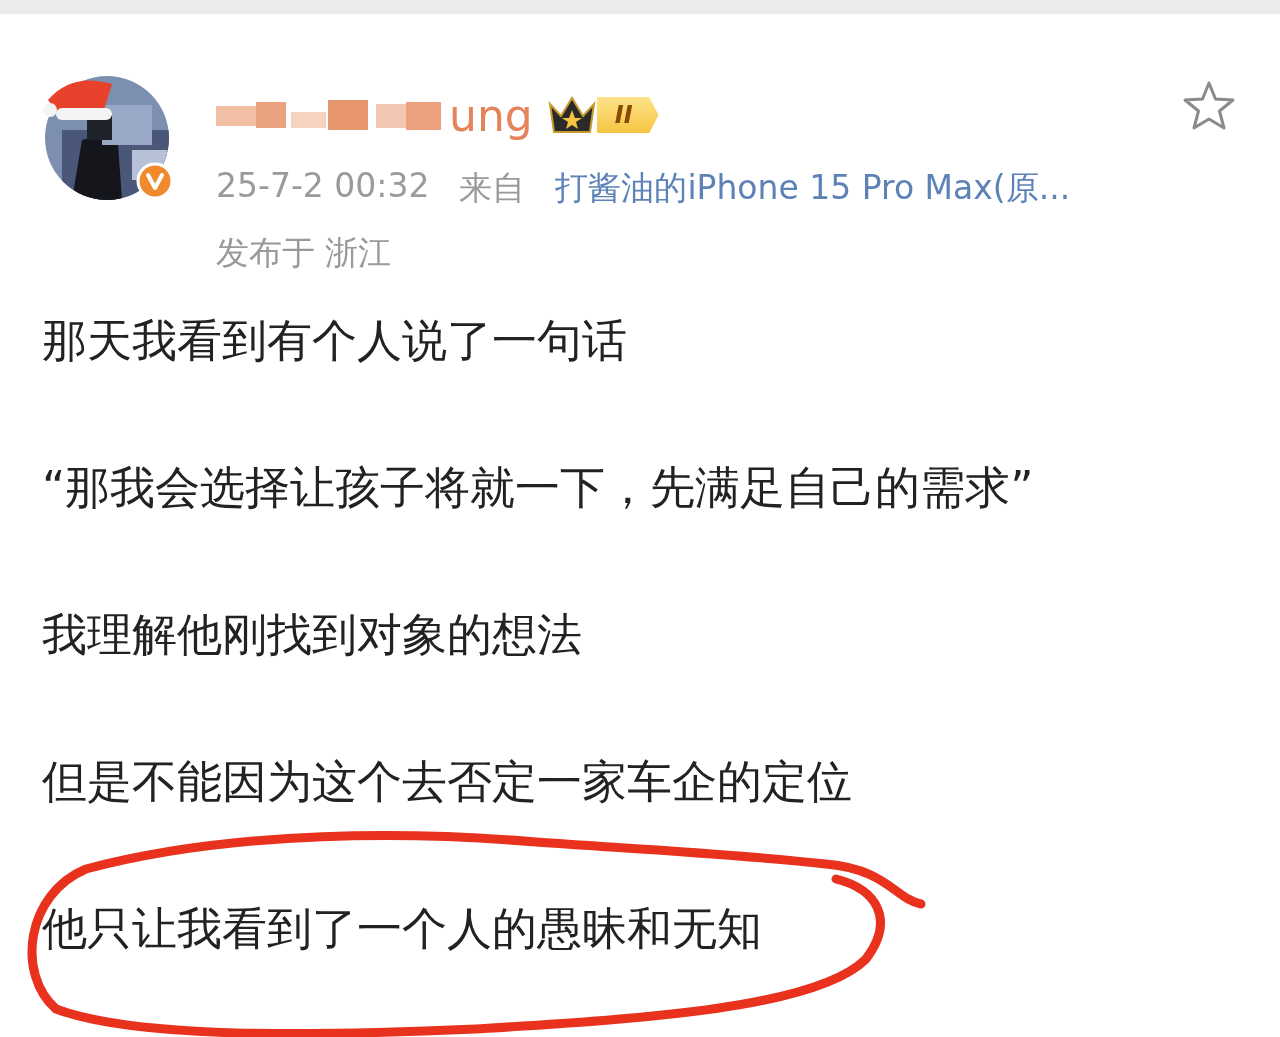 This screenshot has width=1280, height=1037. I want to click on post-paragraph: “那我会选择让孩子将就一下，先满足自己的需求”, so click(538, 488).